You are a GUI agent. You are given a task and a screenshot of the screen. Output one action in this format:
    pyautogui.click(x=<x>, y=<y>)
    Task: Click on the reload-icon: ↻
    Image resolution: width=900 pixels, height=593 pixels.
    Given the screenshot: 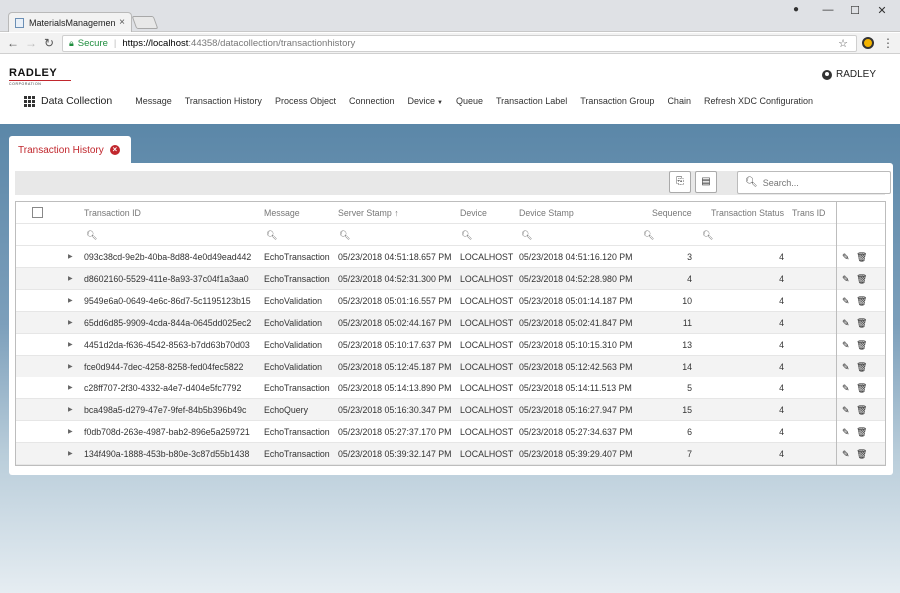 What is the action you would take?
    pyautogui.click(x=49, y=43)
    